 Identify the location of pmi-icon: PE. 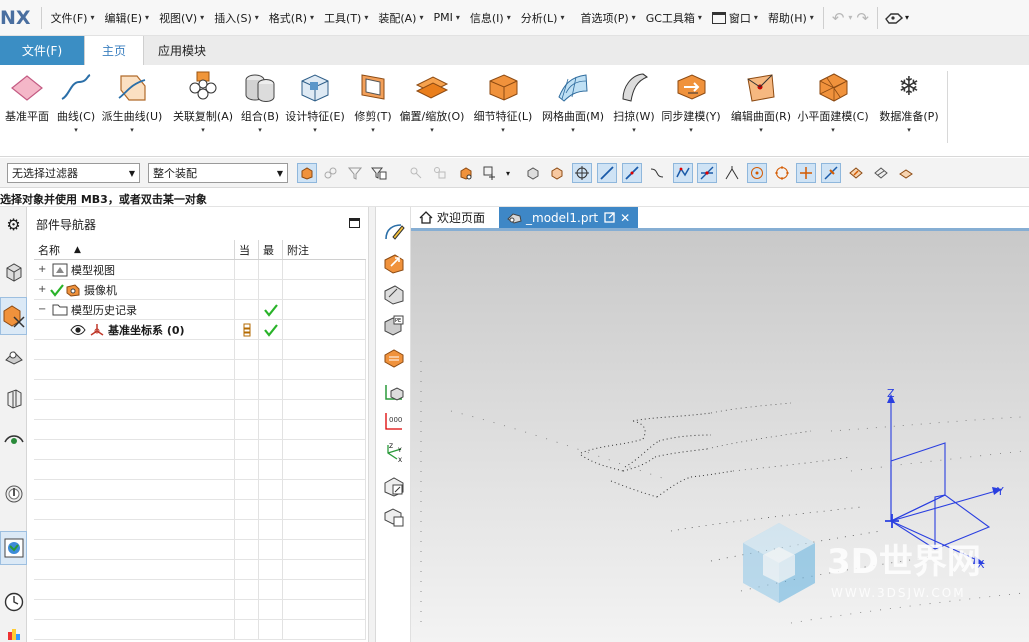
(394, 325).